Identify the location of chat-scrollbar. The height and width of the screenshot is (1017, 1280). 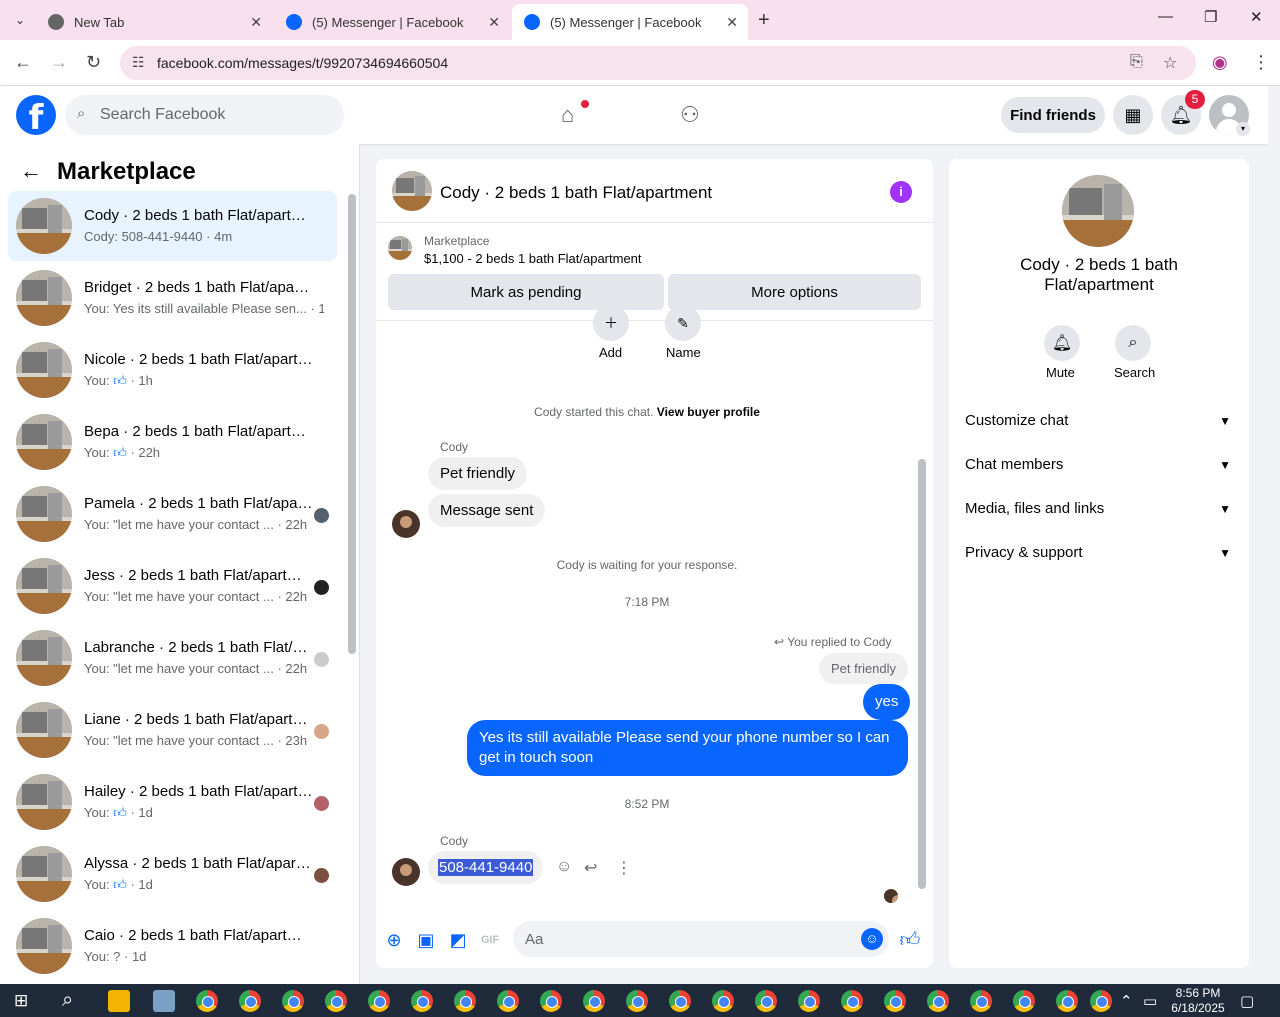
(922, 609).